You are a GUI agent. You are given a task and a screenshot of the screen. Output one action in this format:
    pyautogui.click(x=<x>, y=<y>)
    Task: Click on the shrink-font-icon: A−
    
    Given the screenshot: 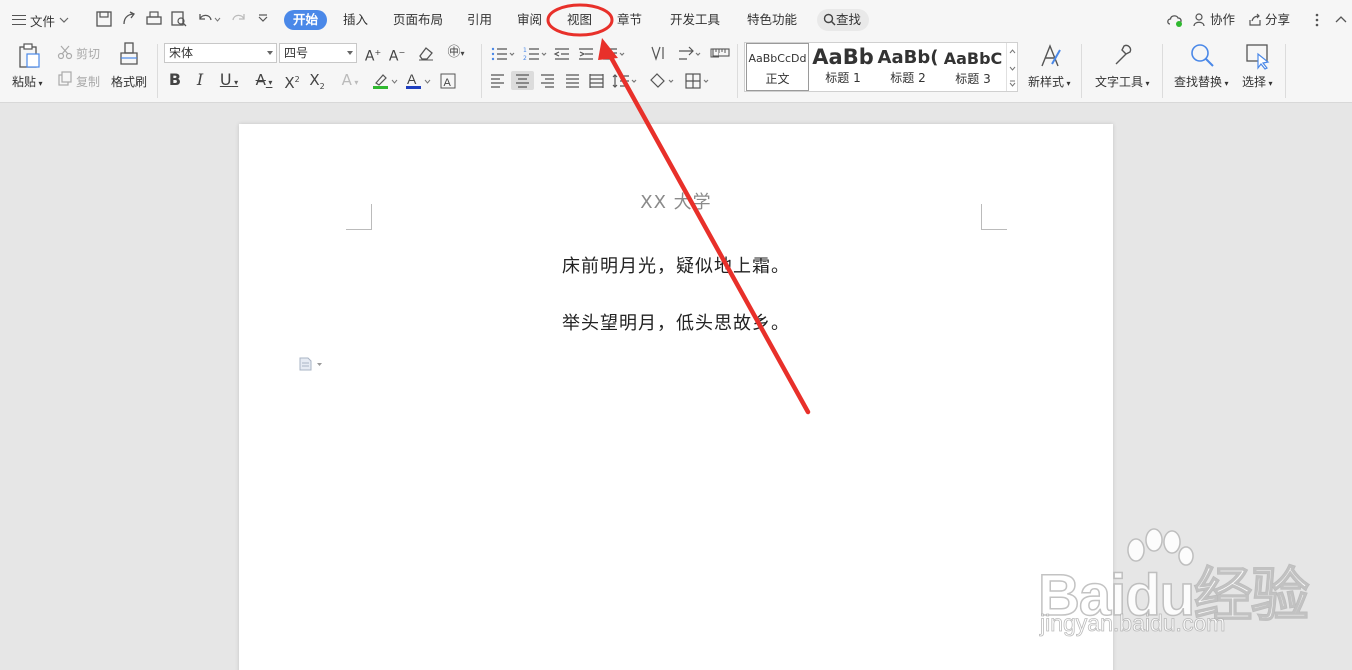 What is the action you would take?
    pyautogui.click(x=397, y=54)
    